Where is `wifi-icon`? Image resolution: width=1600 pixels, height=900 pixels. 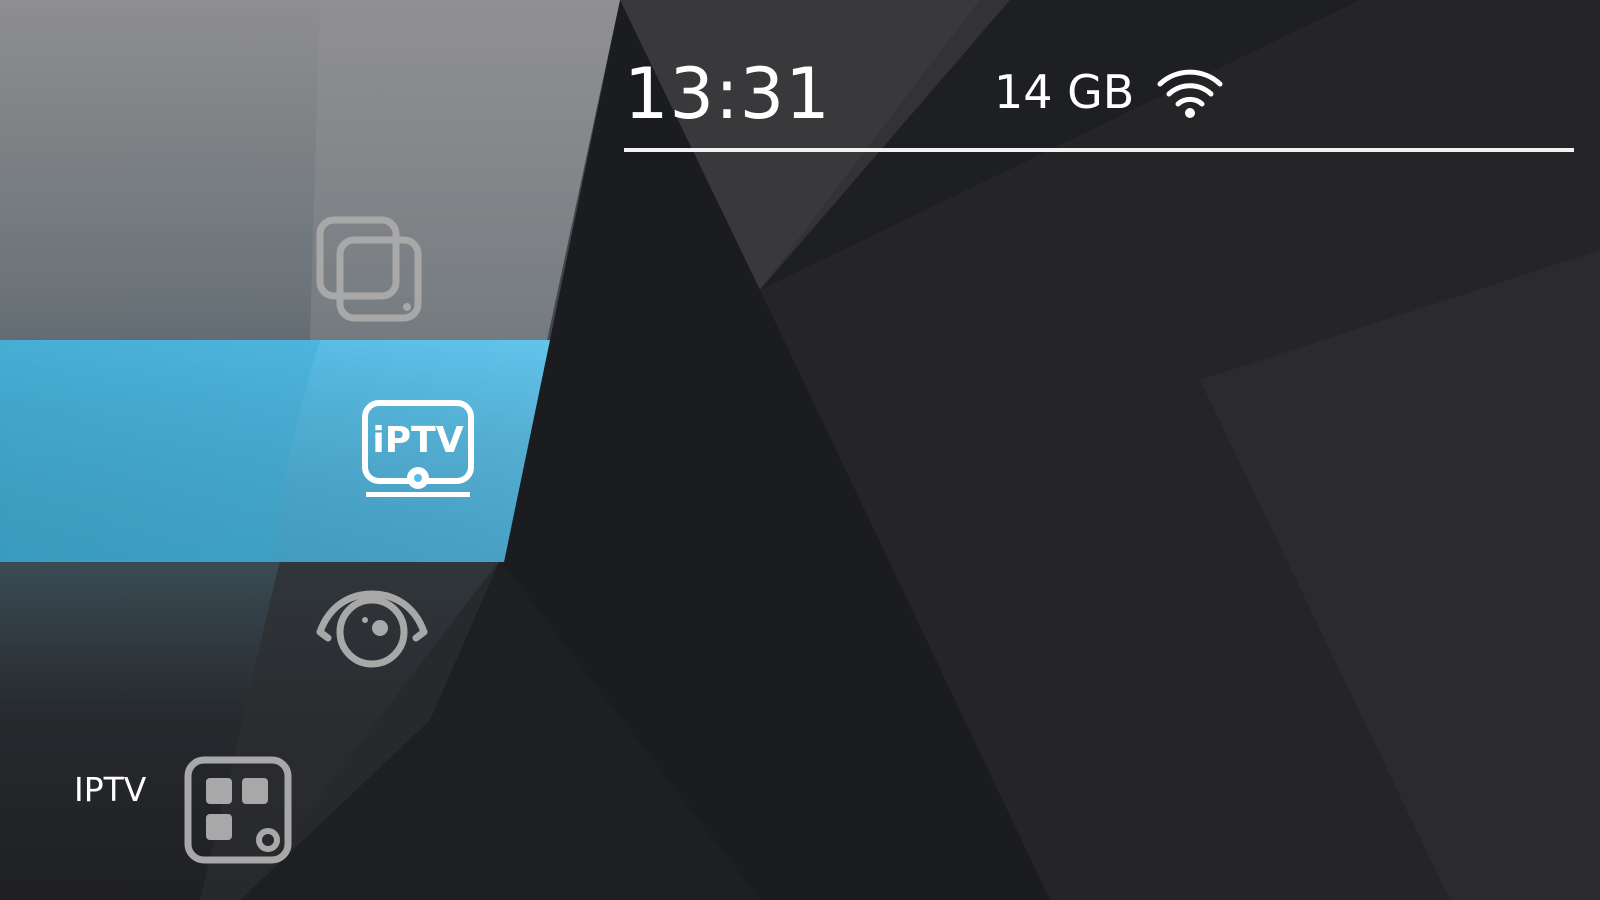
wifi-icon is located at coordinates (1190, 93).